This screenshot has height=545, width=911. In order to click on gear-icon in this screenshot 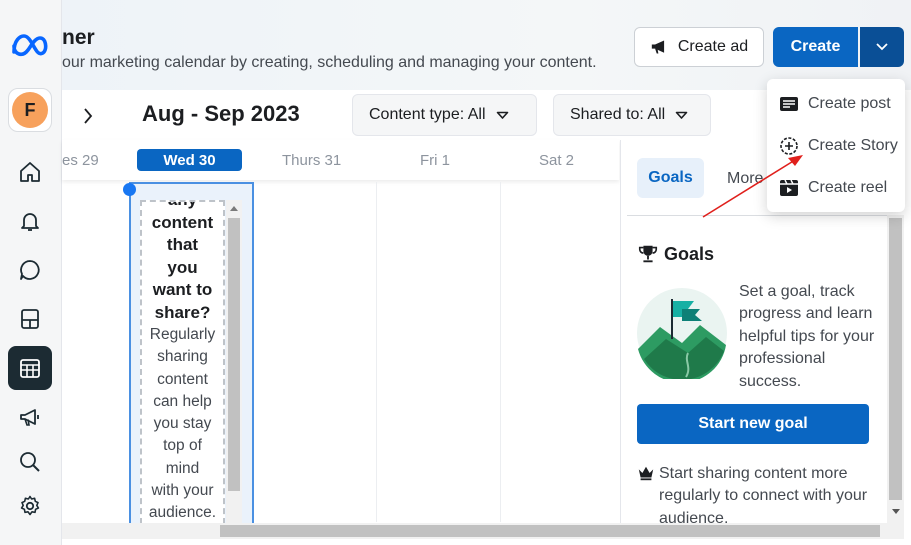, I will do `click(30, 506)`.